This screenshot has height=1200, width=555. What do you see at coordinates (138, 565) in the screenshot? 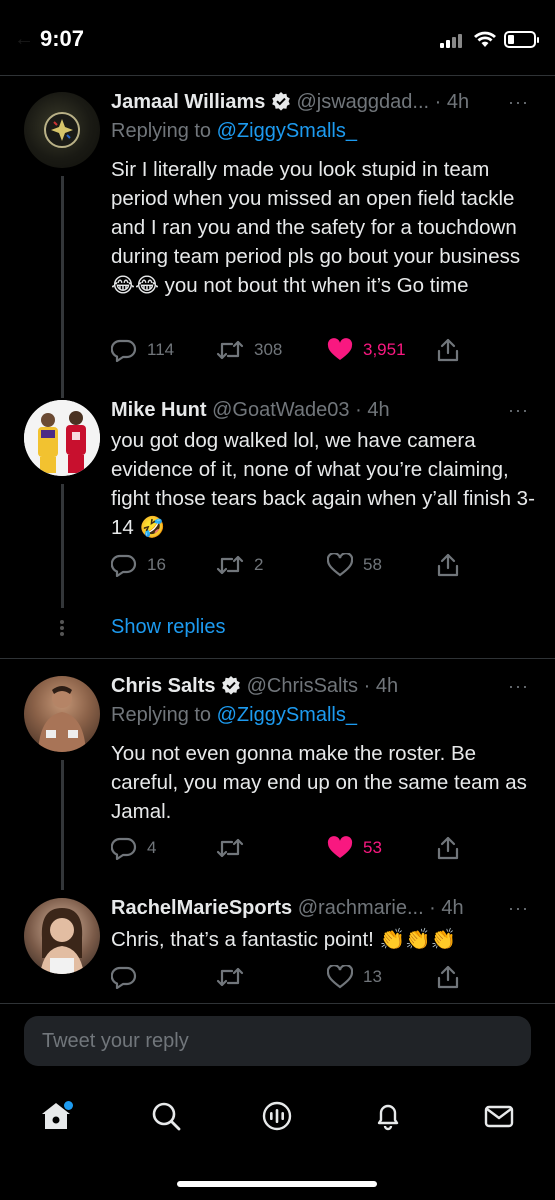
I see `reply-button: 16` at bounding box center [138, 565].